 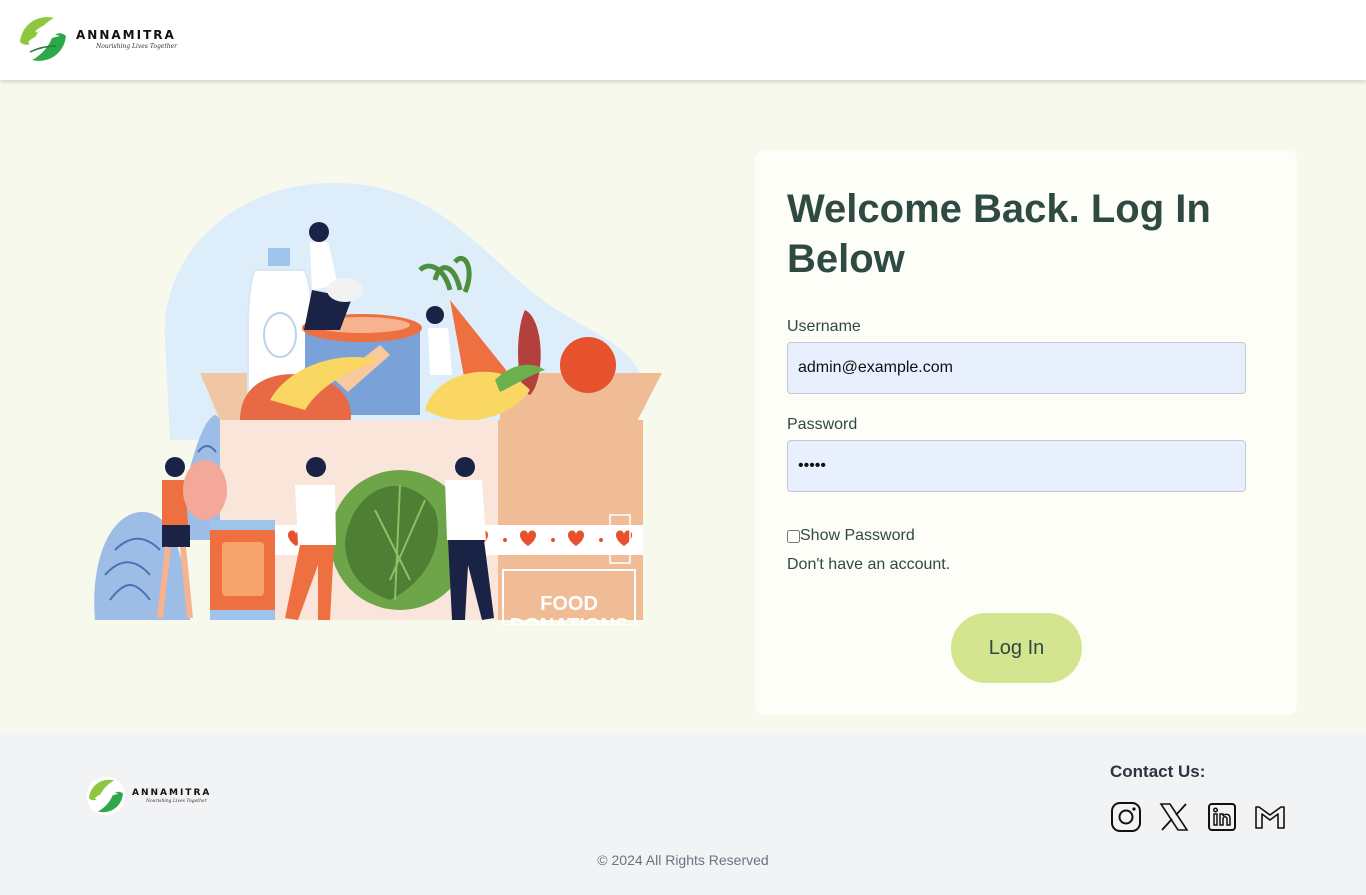 I want to click on login-button: Log In, so click(x=1016, y=648).